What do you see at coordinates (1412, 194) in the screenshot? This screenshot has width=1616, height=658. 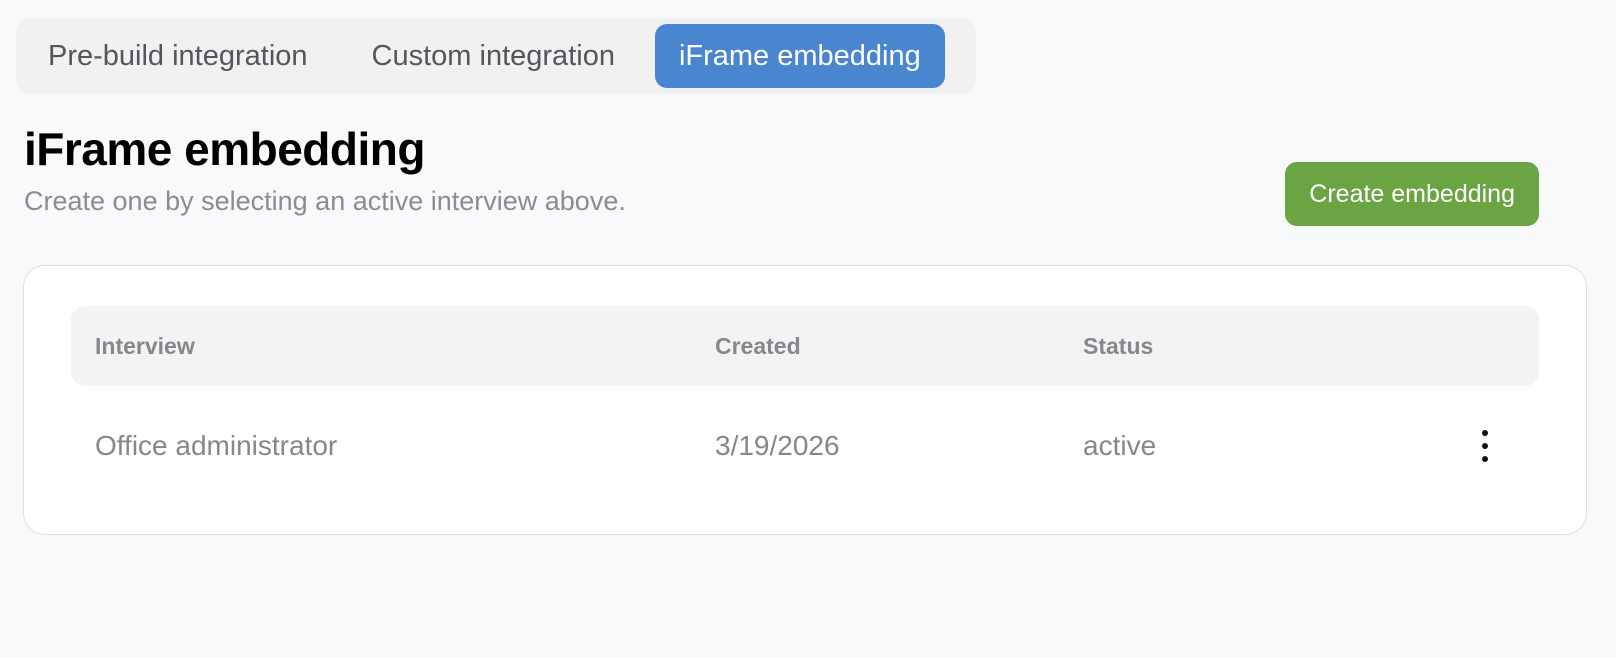 I see `create-embedding-button: Create embedding` at bounding box center [1412, 194].